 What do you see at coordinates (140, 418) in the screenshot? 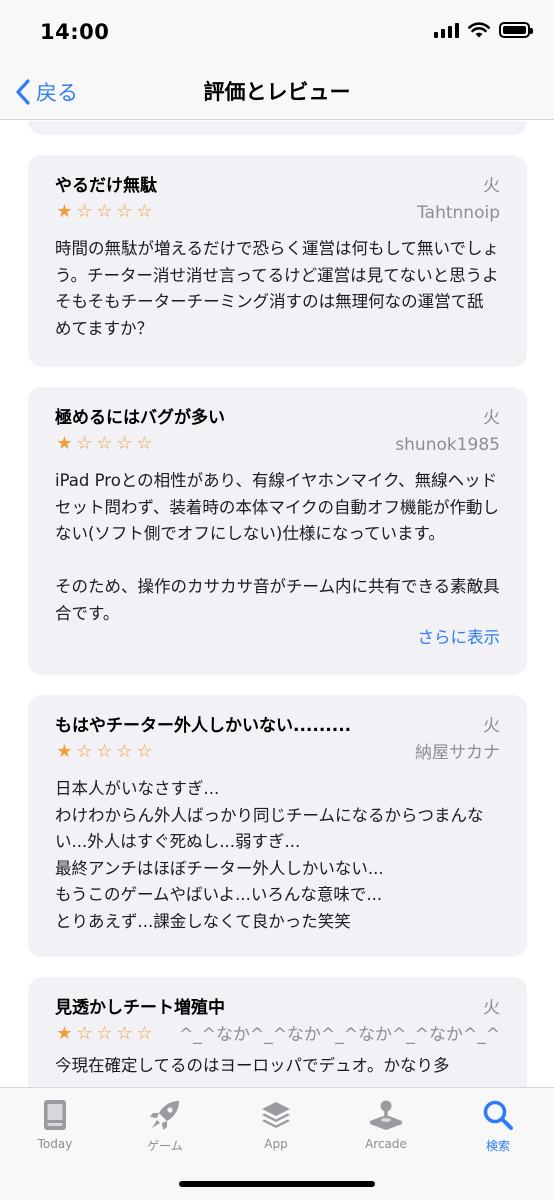
I see `review-title: 極めるにはバグが多い` at bounding box center [140, 418].